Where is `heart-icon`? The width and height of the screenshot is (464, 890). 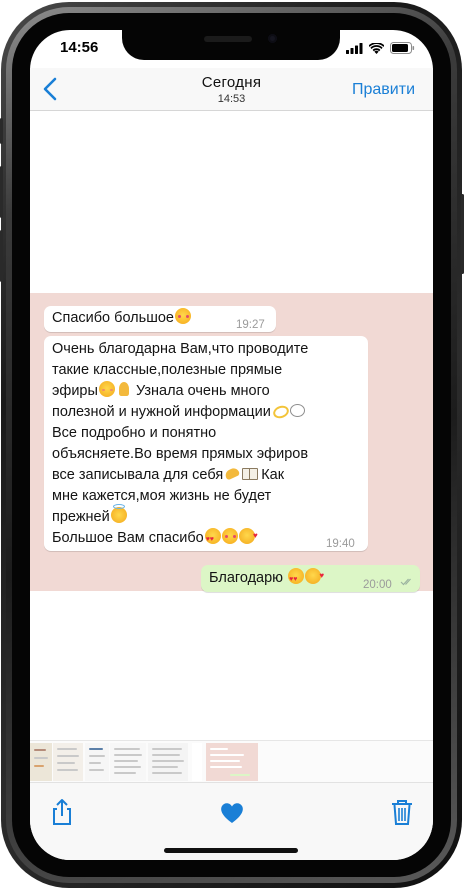 heart-icon is located at coordinates (232, 813).